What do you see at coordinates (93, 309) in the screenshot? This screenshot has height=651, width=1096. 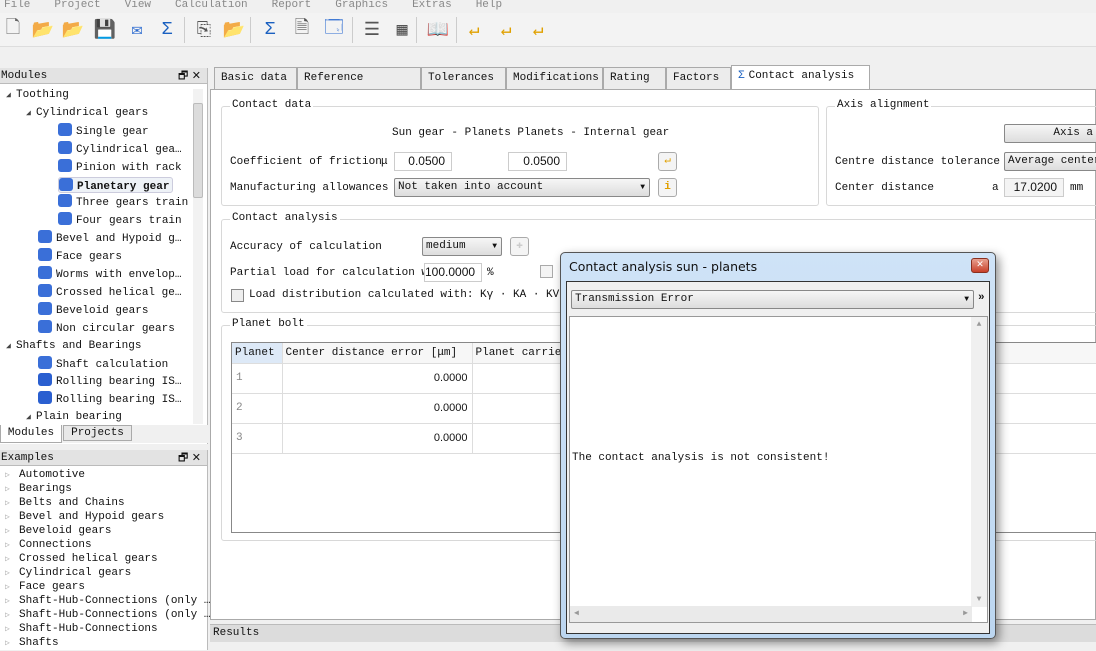 I see `tree-item: Beveloid gears` at bounding box center [93, 309].